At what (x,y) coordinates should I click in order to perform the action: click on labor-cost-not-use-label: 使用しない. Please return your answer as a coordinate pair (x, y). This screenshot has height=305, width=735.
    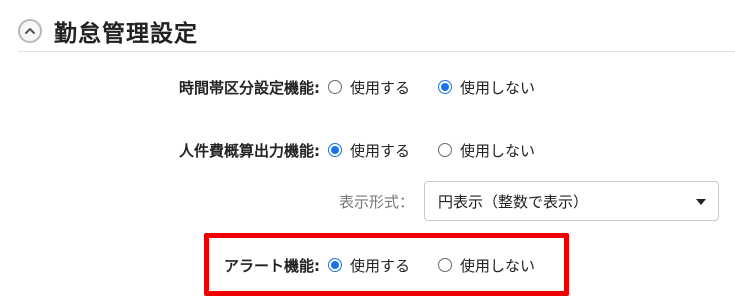
    Looking at the image, I should click on (498, 150).